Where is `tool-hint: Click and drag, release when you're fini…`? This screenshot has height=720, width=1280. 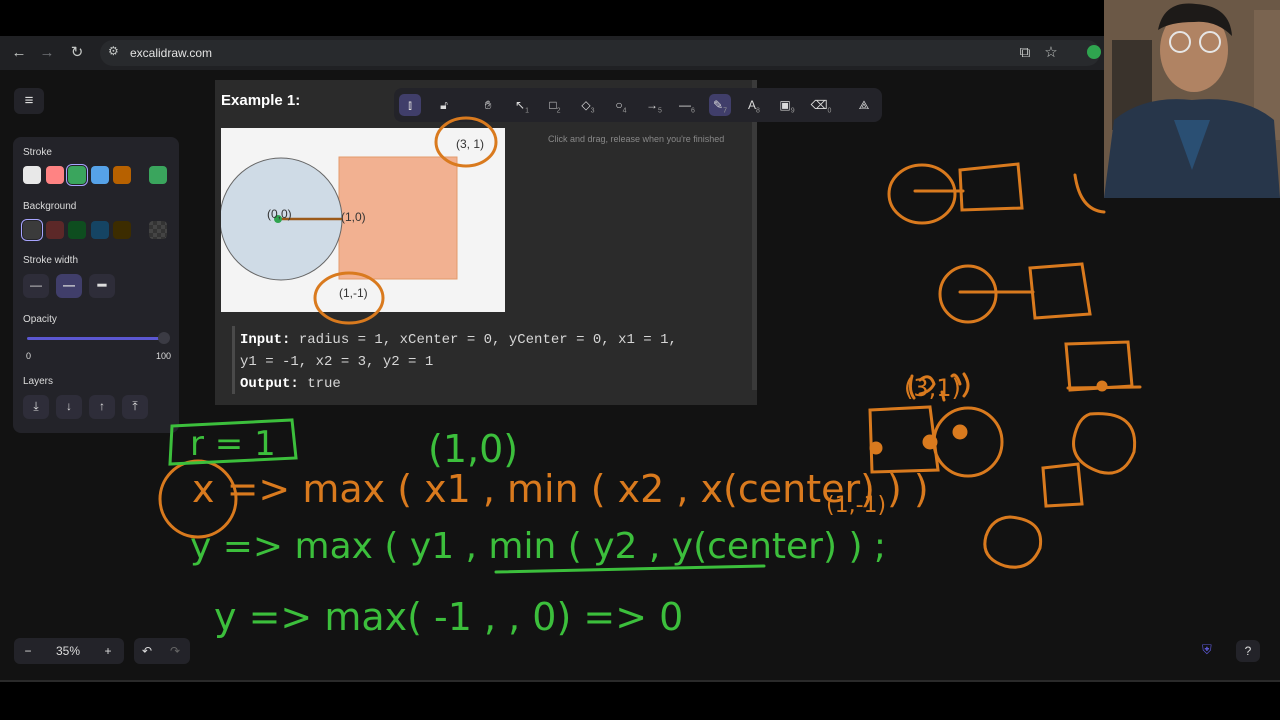 tool-hint: Click and drag, release when you're fini… is located at coordinates (636, 139).